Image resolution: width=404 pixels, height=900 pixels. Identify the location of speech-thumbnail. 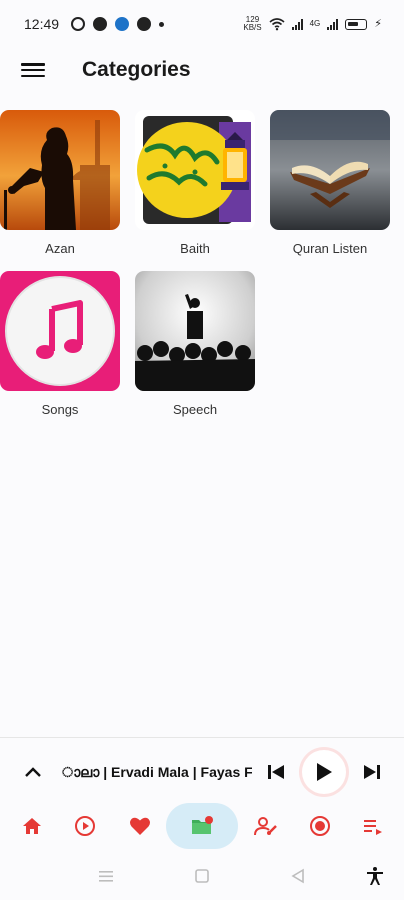
(195, 331).